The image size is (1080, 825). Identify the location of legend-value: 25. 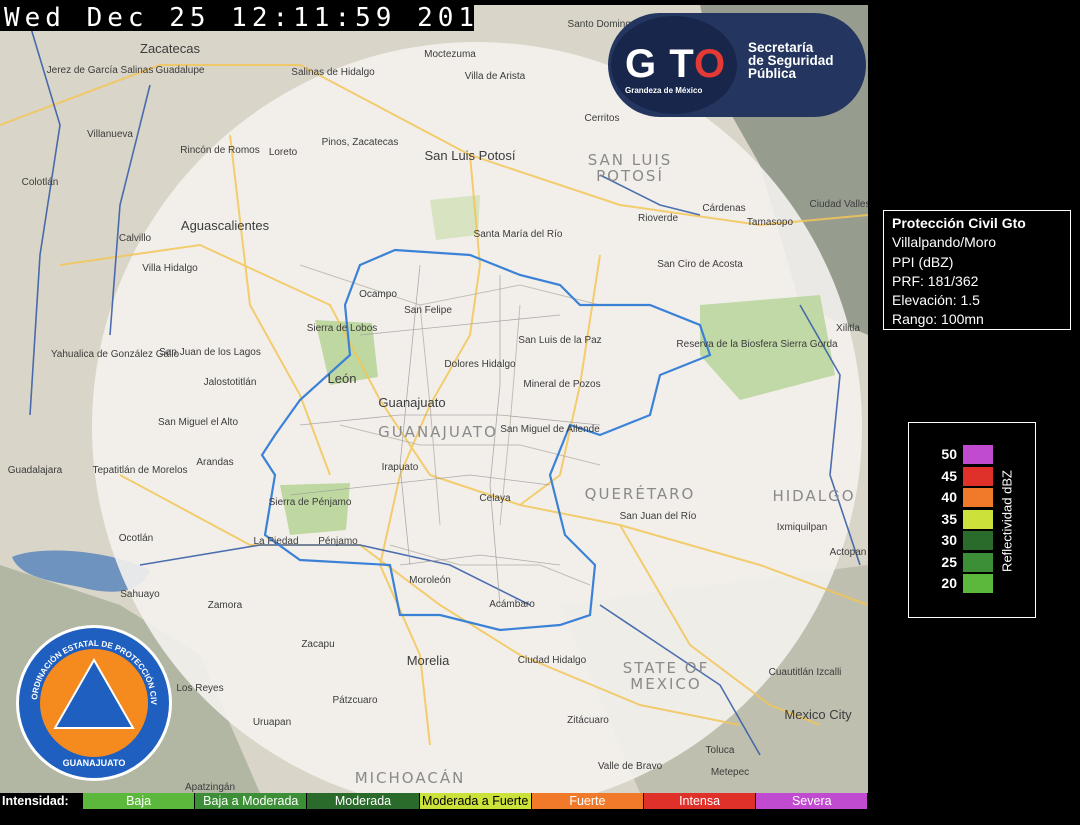
(949, 561).